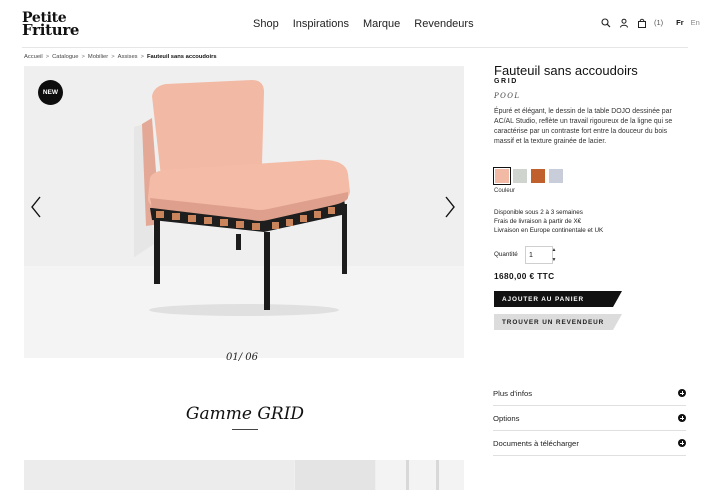 This screenshot has height=490, width=710. Describe the element at coordinates (266, 24) in the screenshot. I see `nav-shop: Shop` at that location.